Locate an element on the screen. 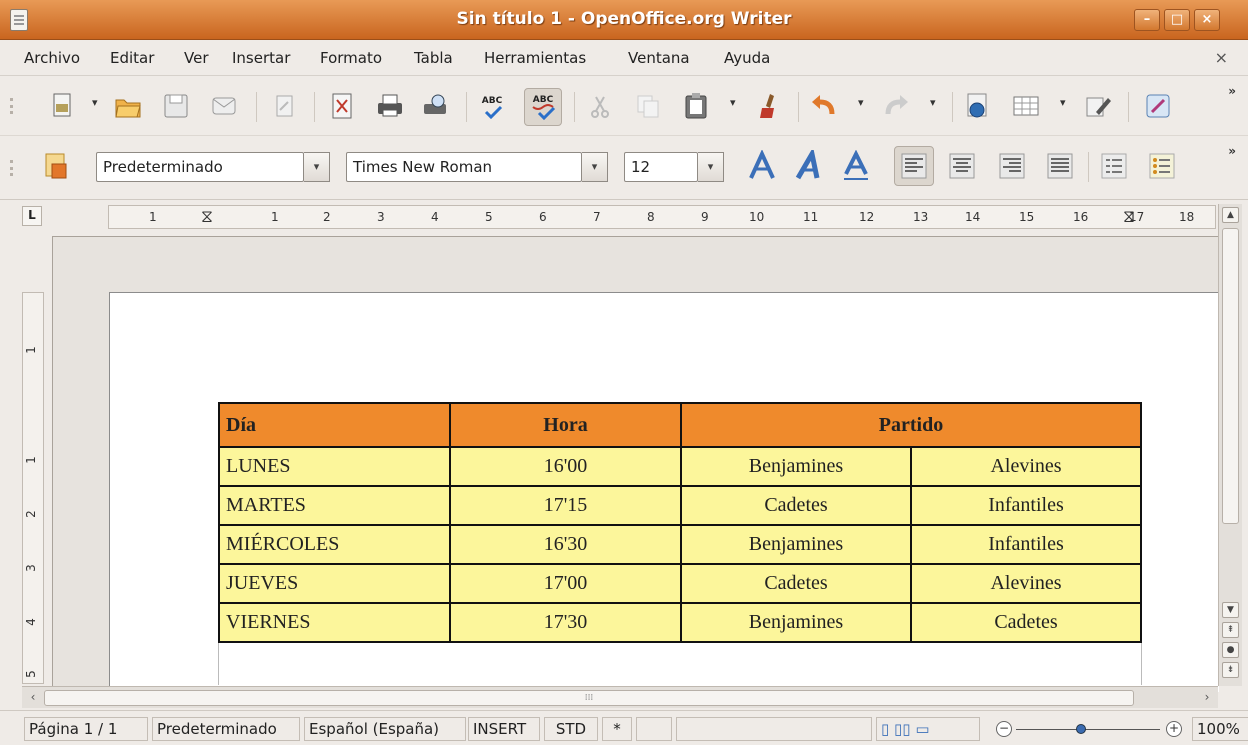 This screenshot has width=1248, height=745. language-indicator: Español (España) is located at coordinates (385, 729).